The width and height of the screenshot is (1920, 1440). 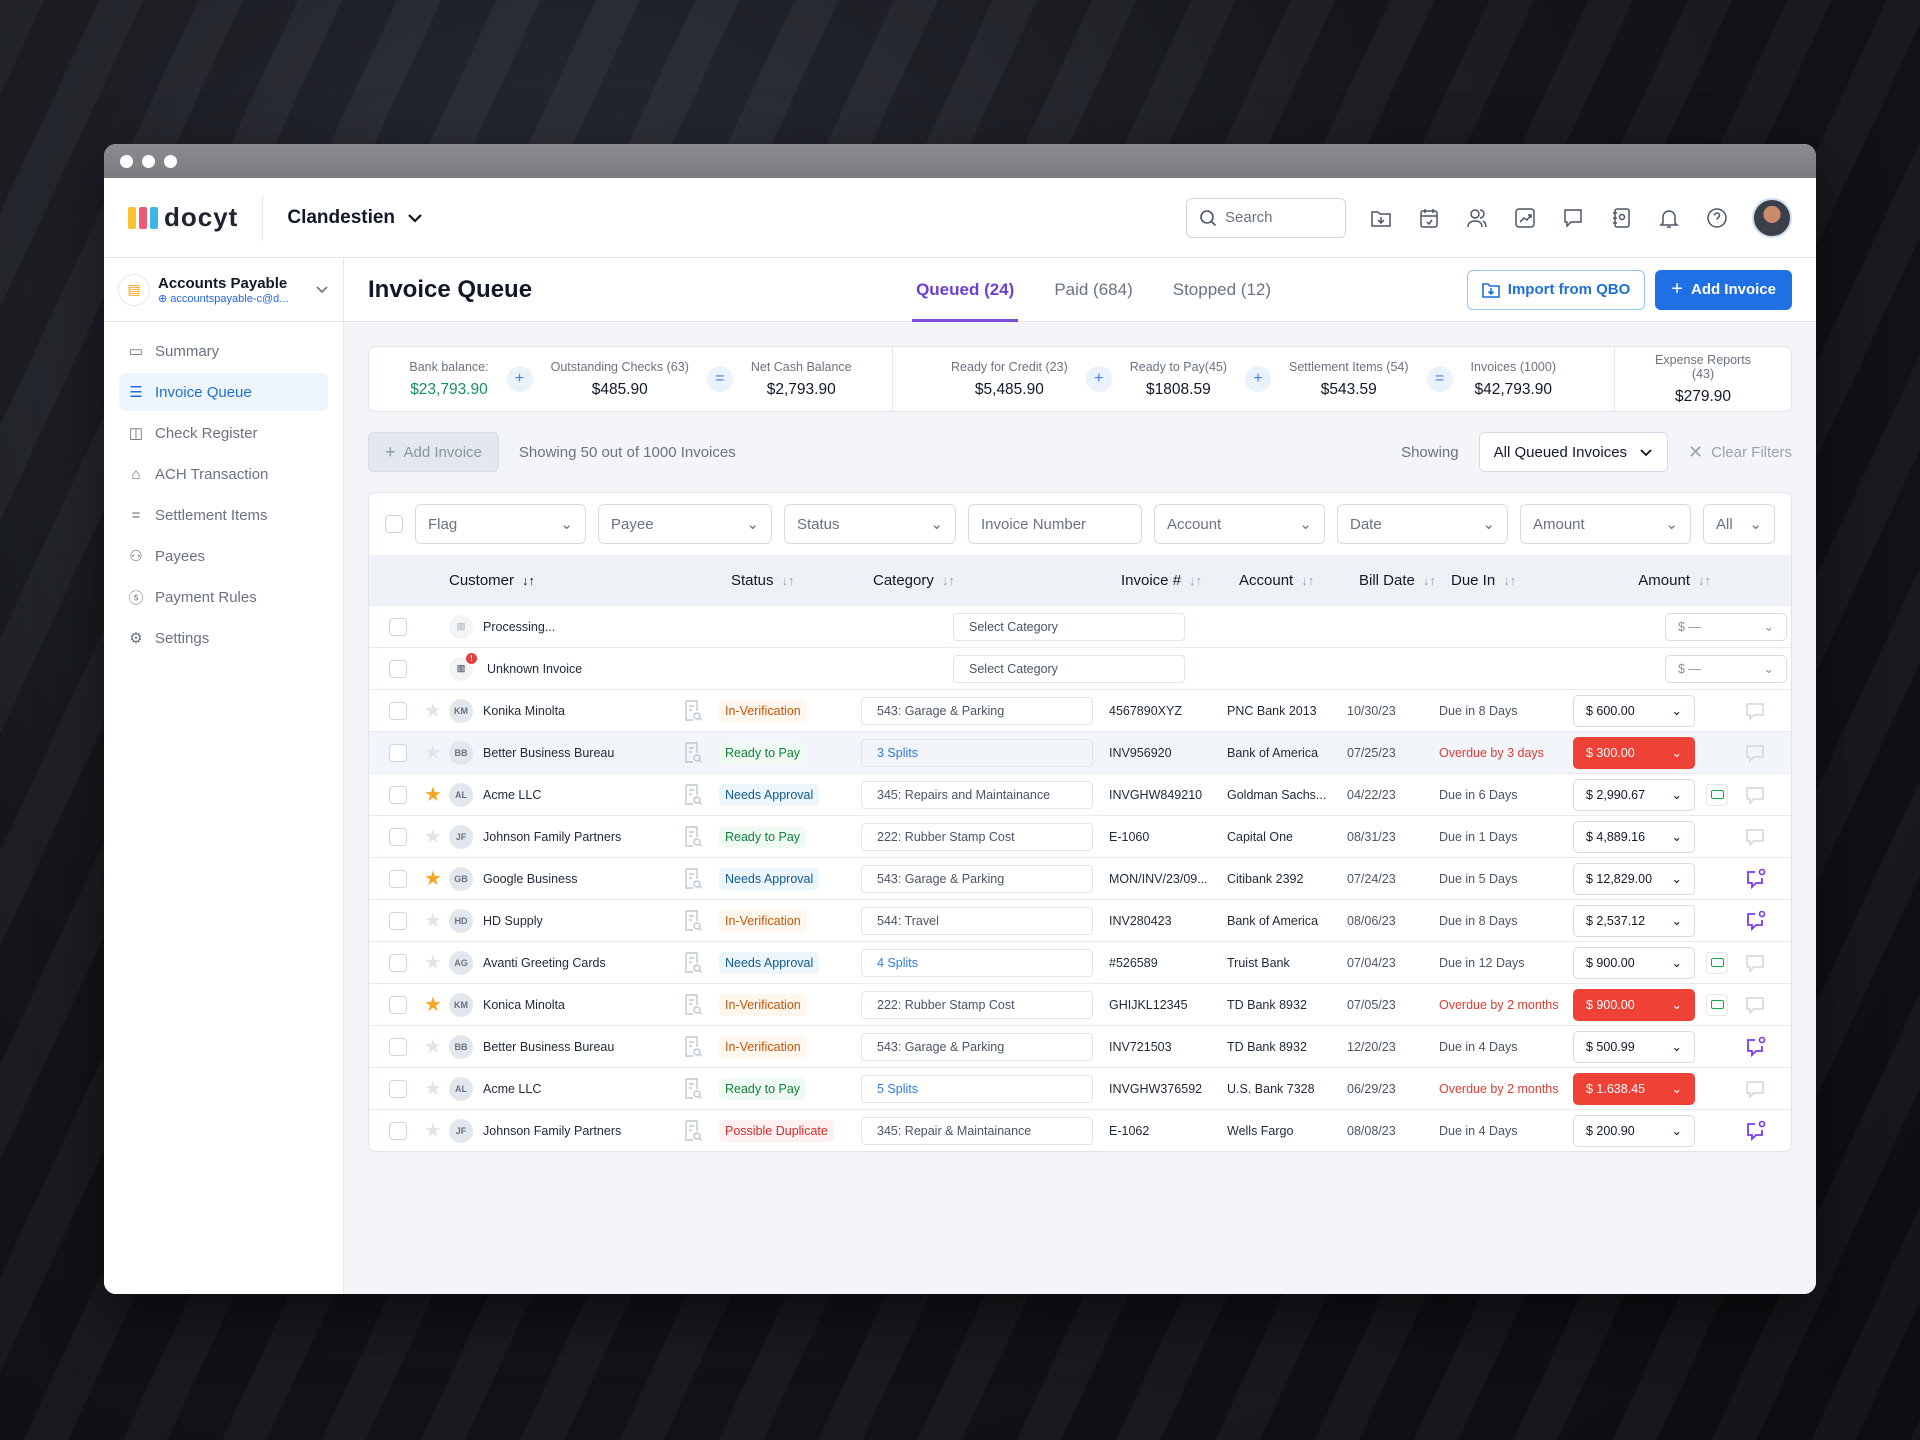 What do you see at coordinates (530, 879) in the screenshot?
I see `customer-name: Google Business` at bounding box center [530, 879].